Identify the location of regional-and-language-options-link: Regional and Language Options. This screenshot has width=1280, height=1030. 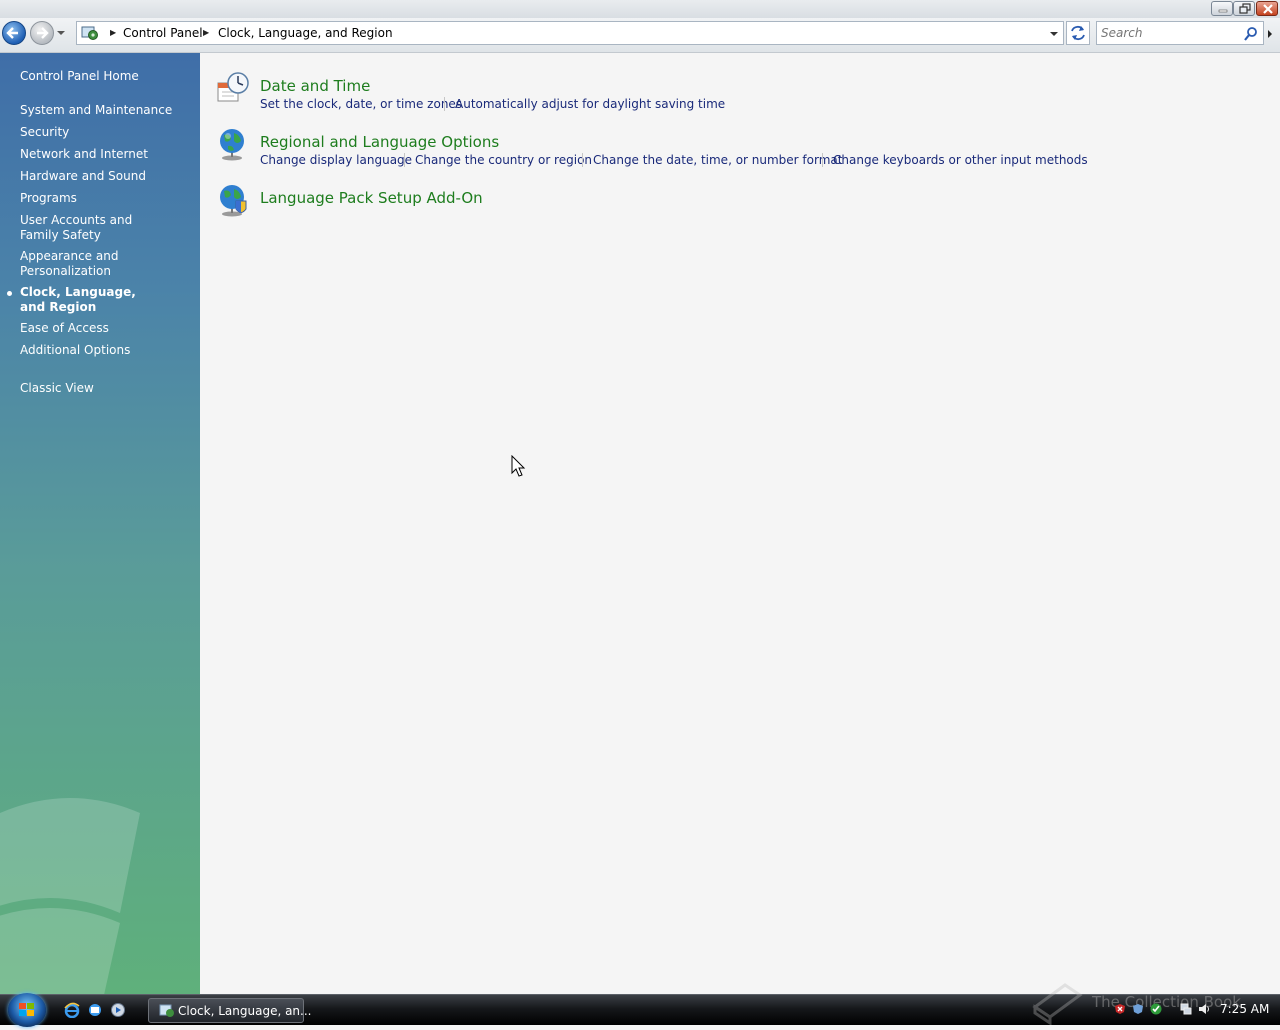
(379, 142).